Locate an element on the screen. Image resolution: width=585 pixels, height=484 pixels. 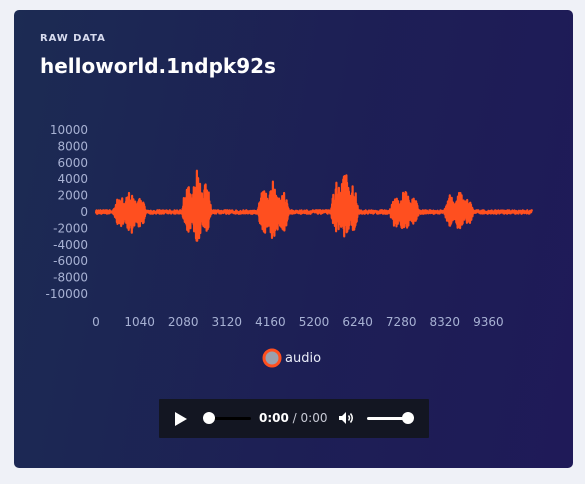
duration: 0:00 is located at coordinates (314, 418).